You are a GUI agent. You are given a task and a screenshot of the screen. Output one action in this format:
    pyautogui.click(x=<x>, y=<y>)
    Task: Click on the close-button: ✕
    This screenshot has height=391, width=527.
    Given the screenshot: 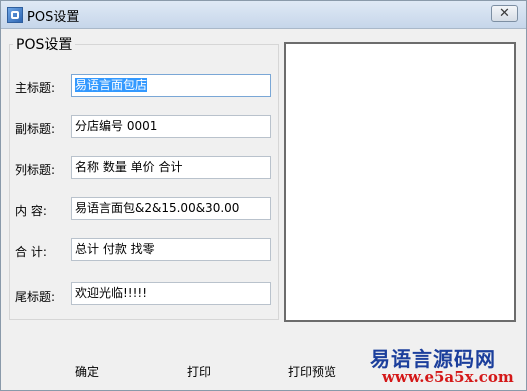 What is the action you would take?
    pyautogui.click(x=504, y=13)
    